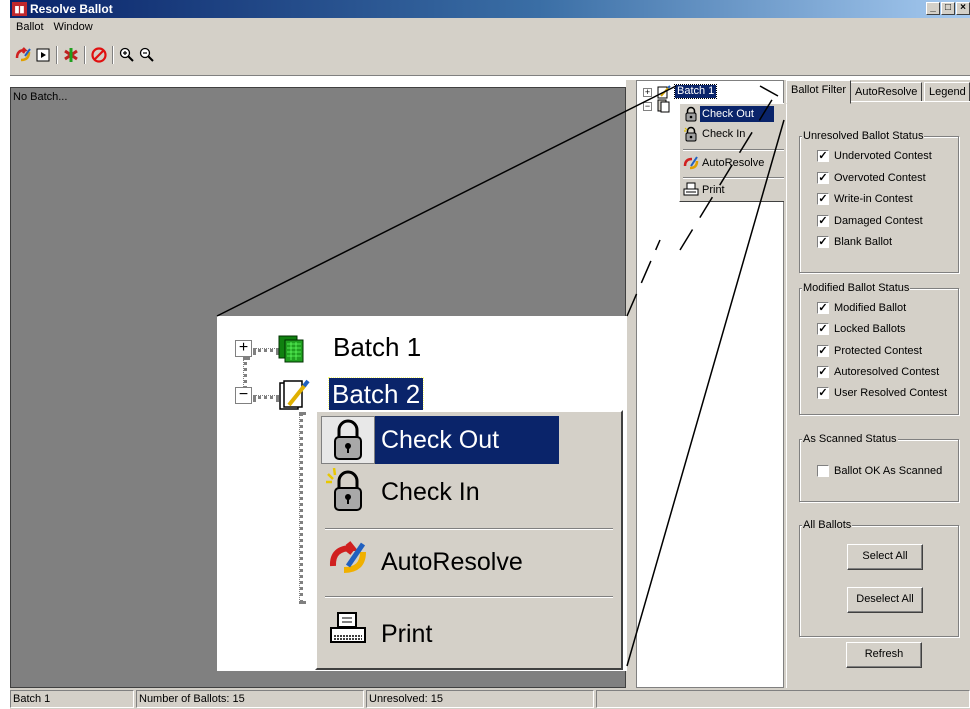 The width and height of the screenshot is (970, 709). I want to click on checkbox-undervoted: ✓ Undervoted Contest, so click(874, 156).